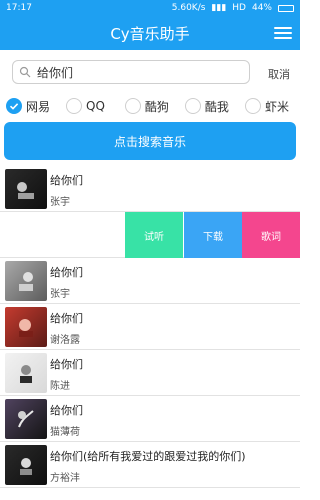 This screenshot has width=320, height=500. I want to click on search-music-button: 点击搜索音乐, so click(150, 141).